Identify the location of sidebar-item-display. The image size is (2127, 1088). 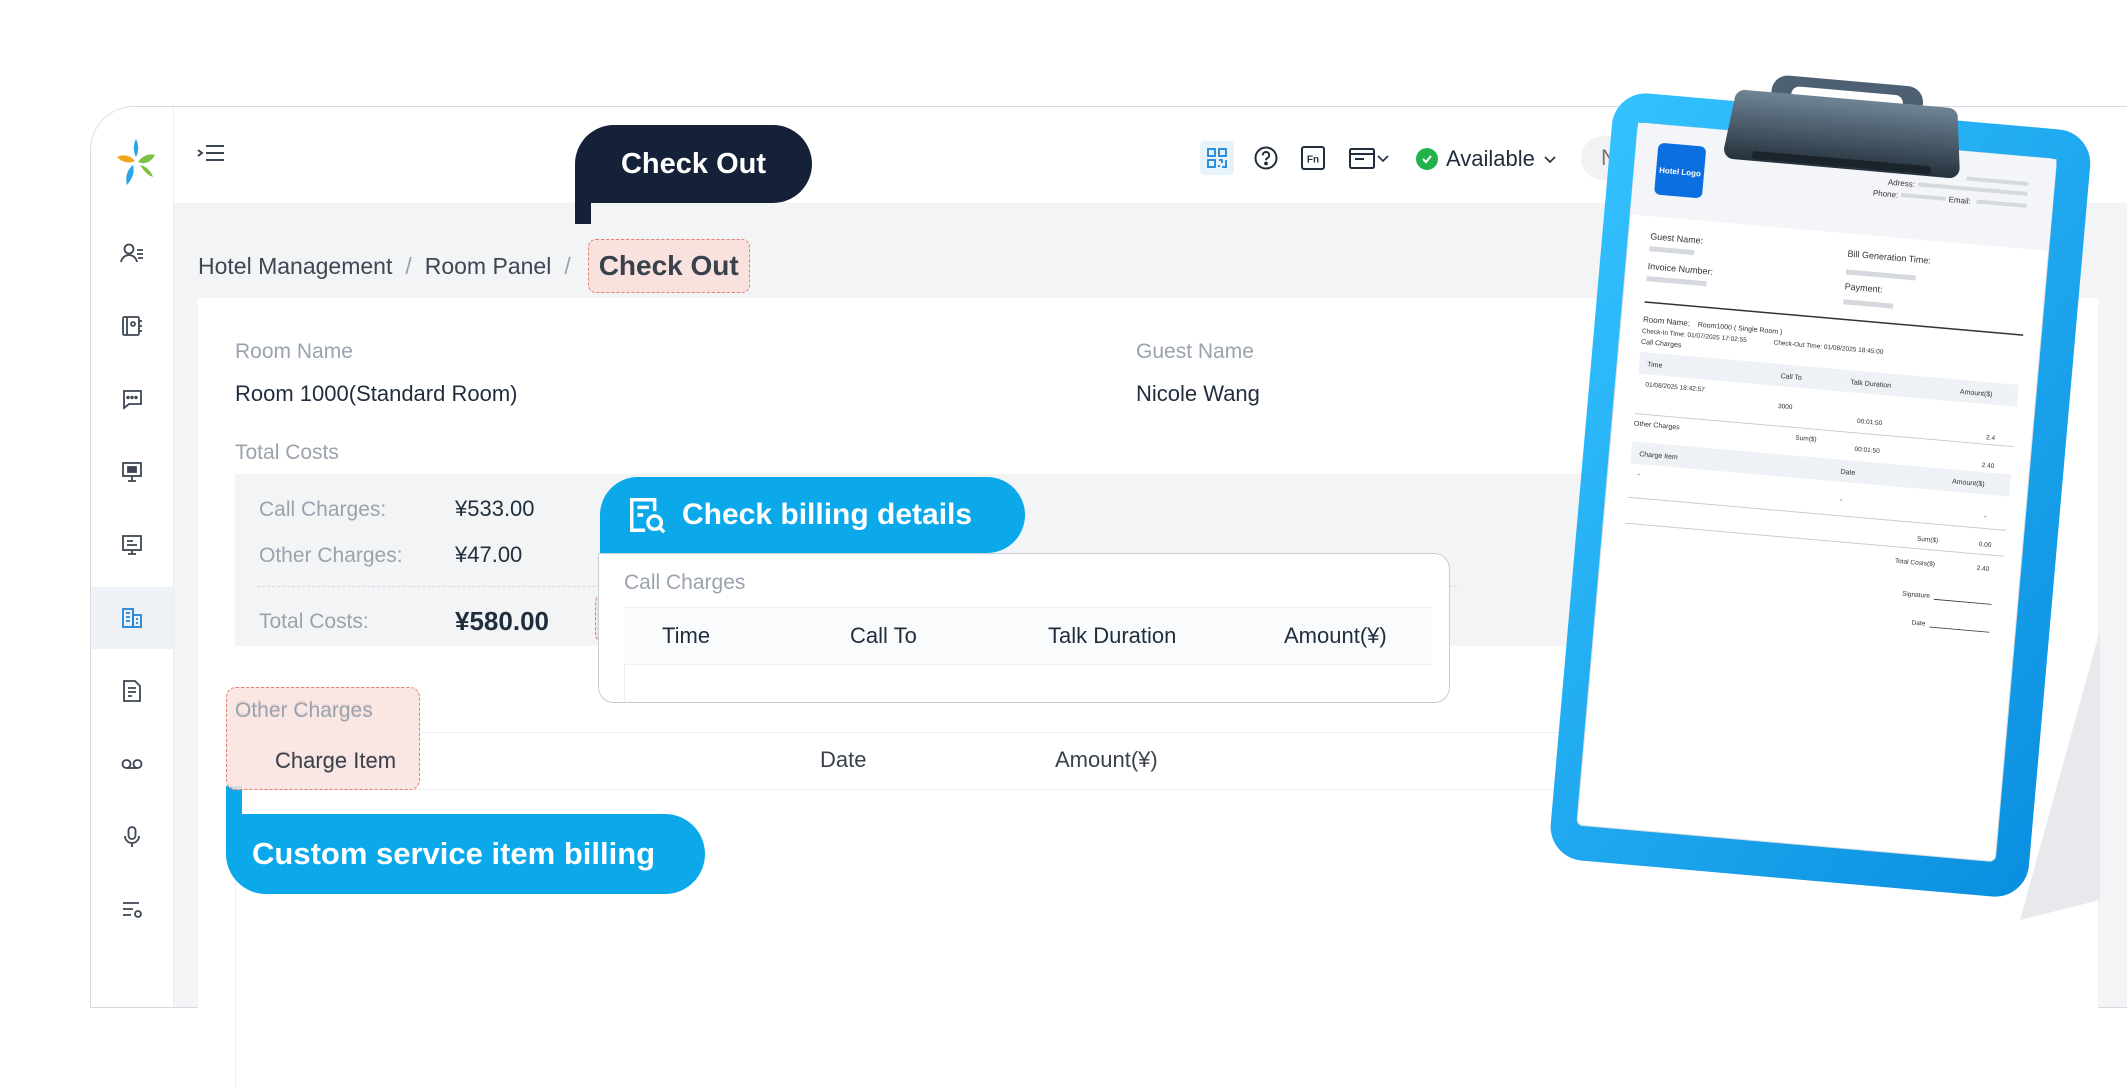
(132, 545).